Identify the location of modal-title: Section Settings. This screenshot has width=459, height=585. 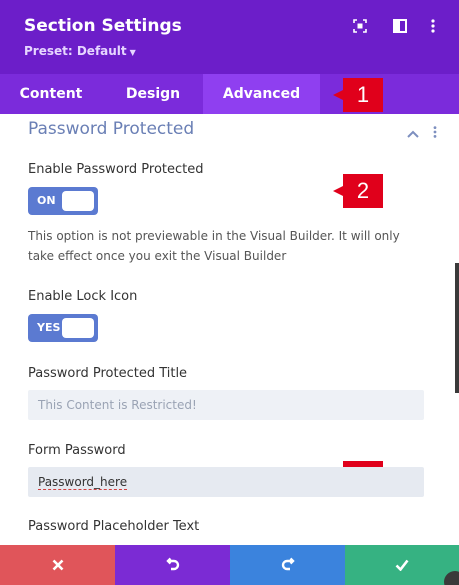
(103, 26).